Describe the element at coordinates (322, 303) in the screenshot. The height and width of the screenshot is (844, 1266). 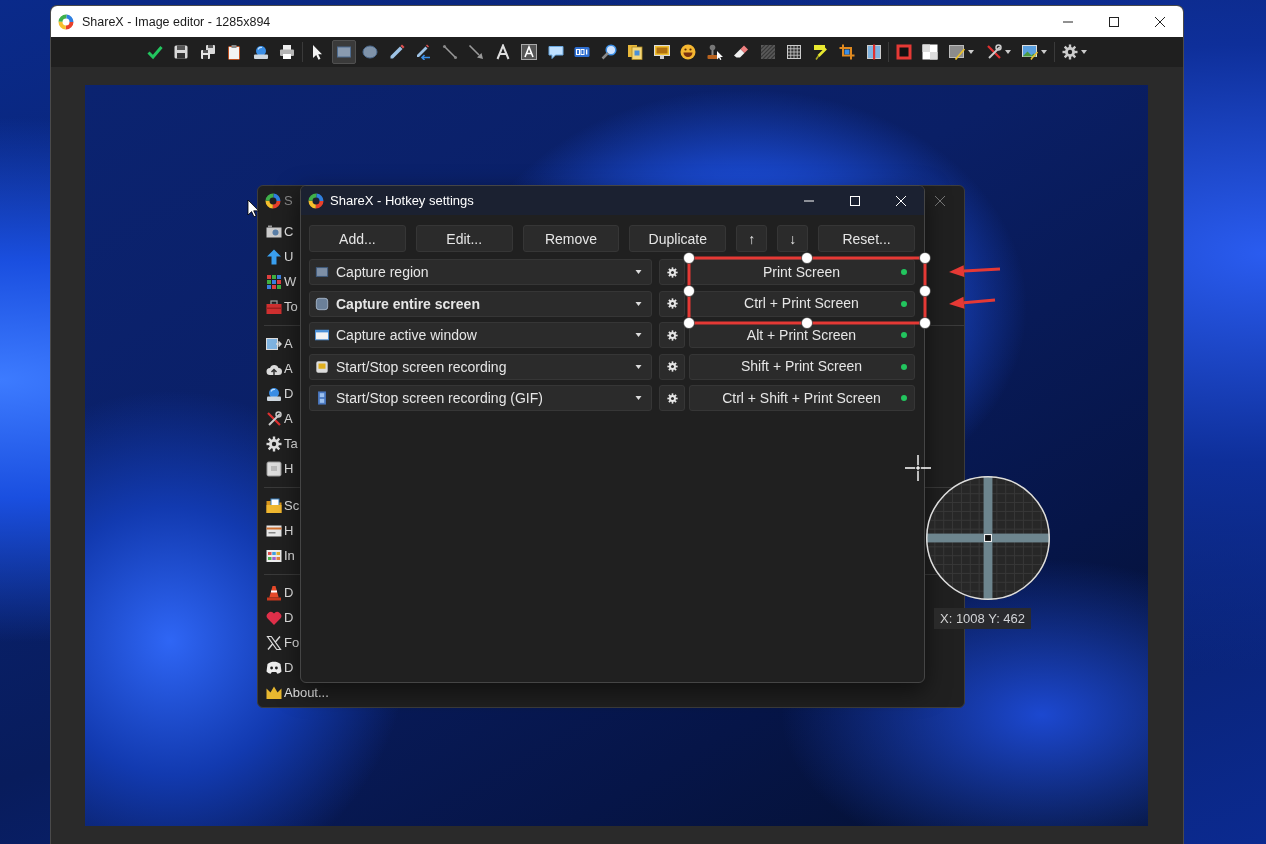
I see `screen-icon` at that location.